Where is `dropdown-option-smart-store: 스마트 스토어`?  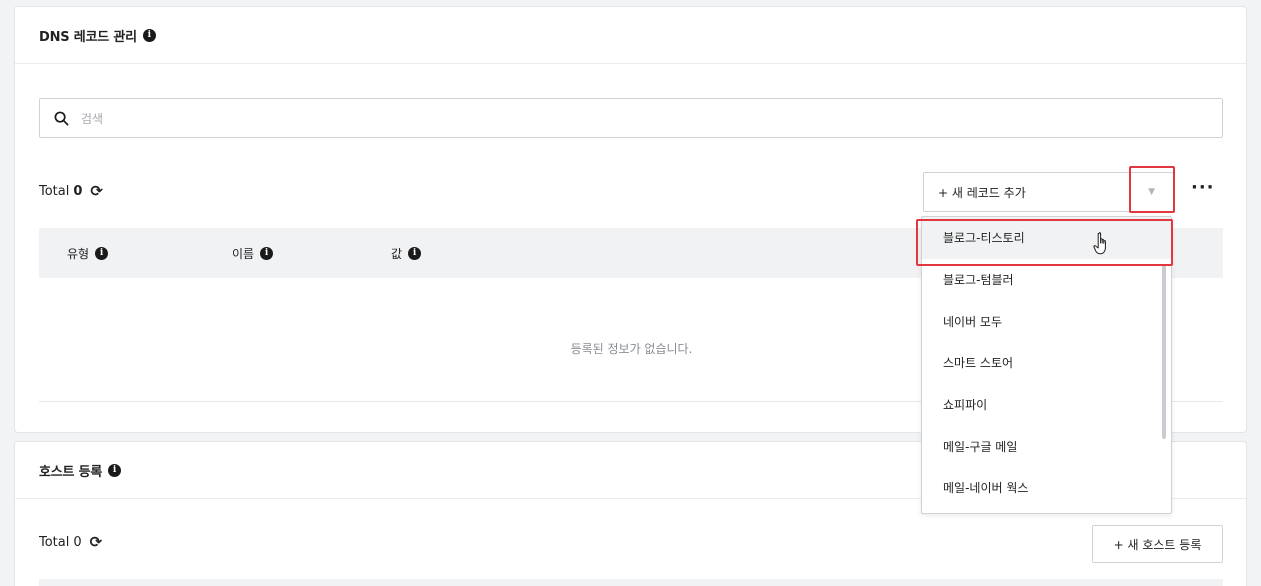
dropdown-option-smart-store: 스마트 스토어 is located at coordinates (1046, 363).